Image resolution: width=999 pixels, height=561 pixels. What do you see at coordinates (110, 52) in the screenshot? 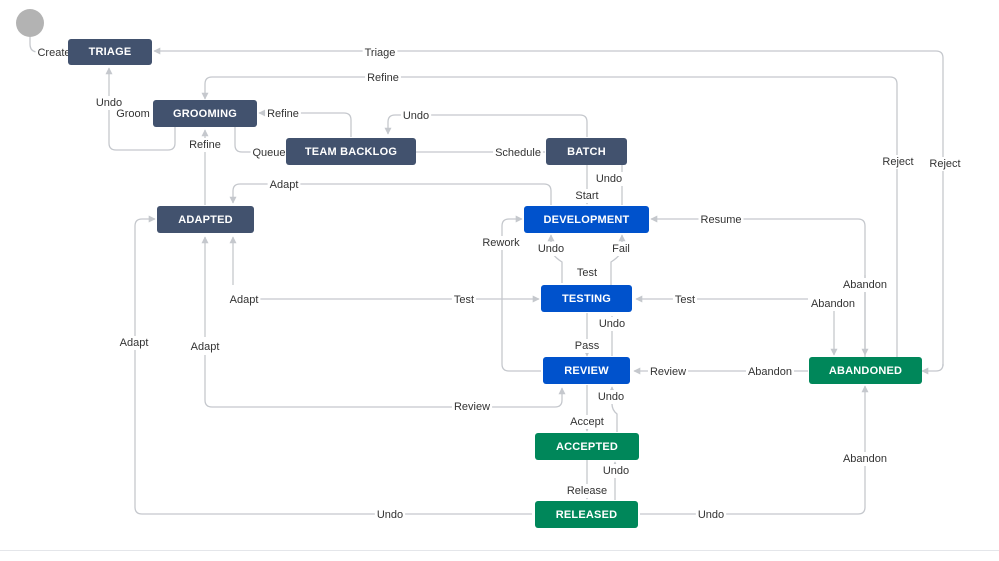
I see `state-triage: TRIAGE` at bounding box center [110, 52].